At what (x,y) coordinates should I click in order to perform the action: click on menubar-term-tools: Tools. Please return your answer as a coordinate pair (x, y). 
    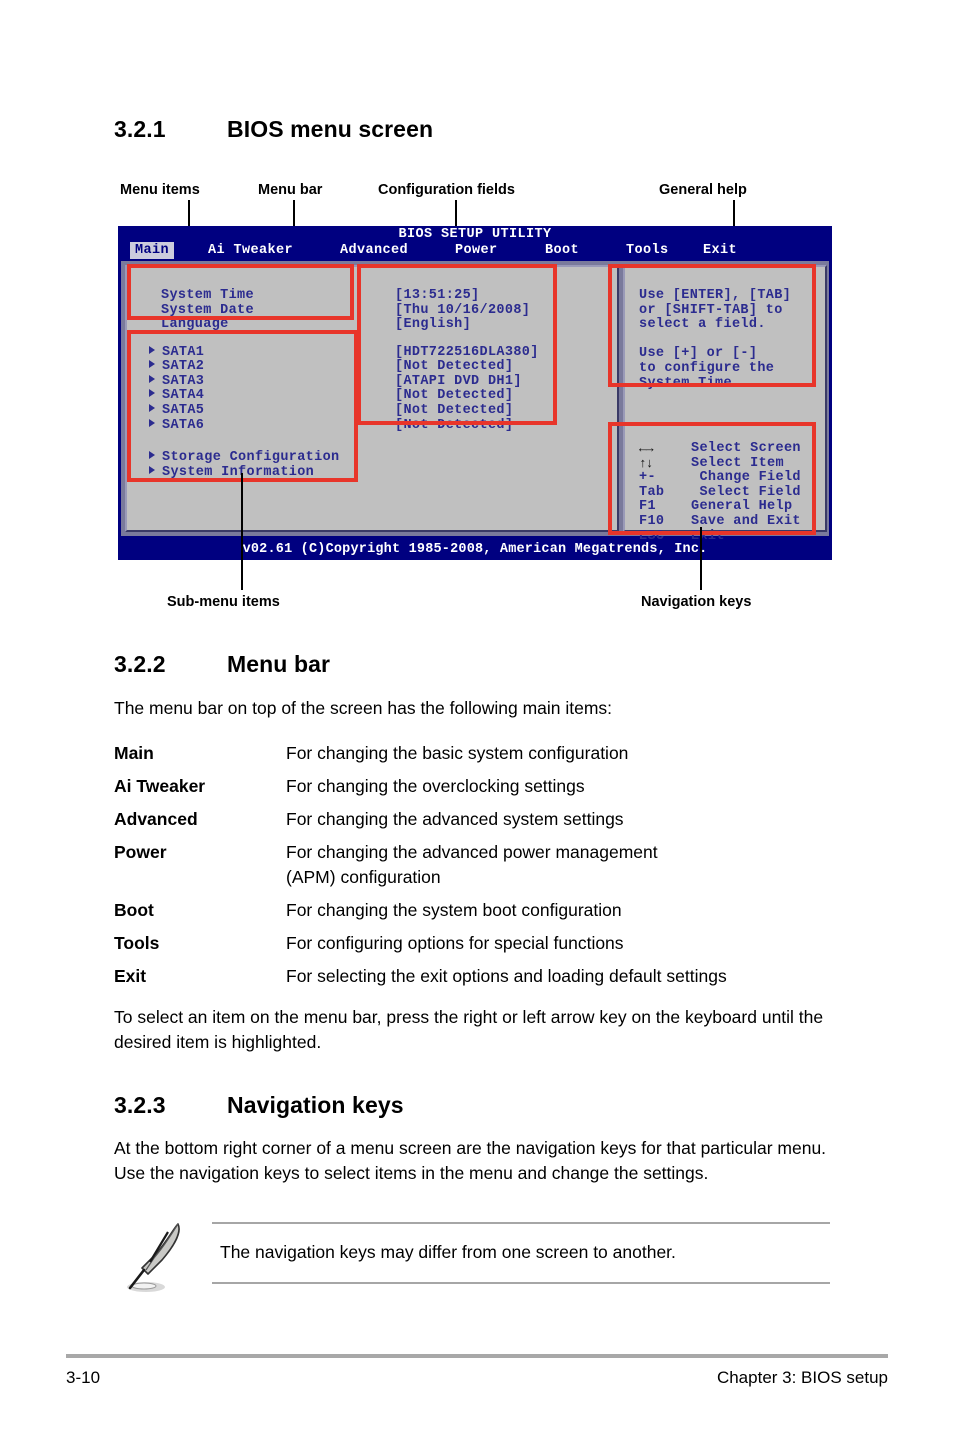
    Looking at the image, I should click on (137, 943).